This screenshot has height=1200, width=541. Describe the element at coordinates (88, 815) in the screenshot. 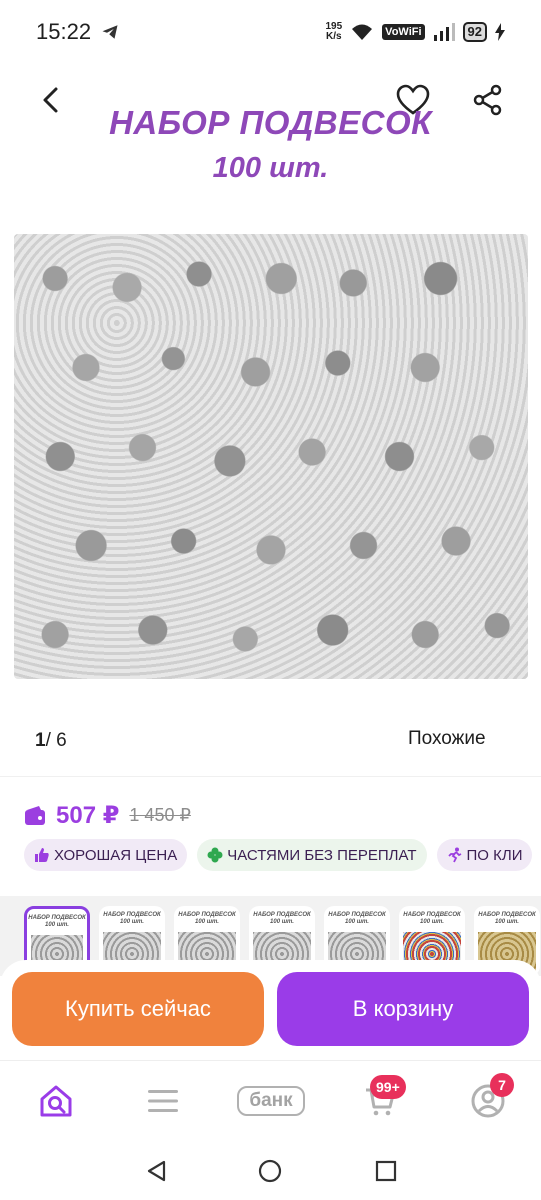

I see `current-price: 507 ₽` at that location.